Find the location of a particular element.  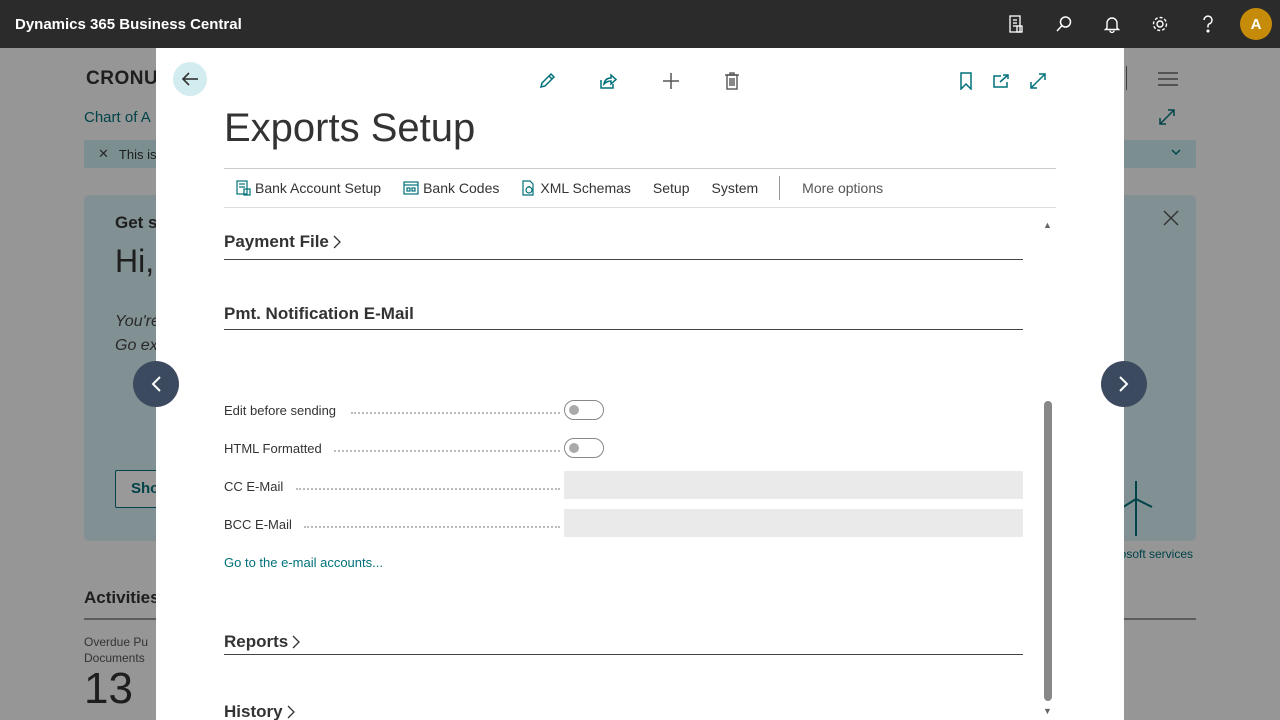

arrow-left-icon is located at coordinates (189, 79).